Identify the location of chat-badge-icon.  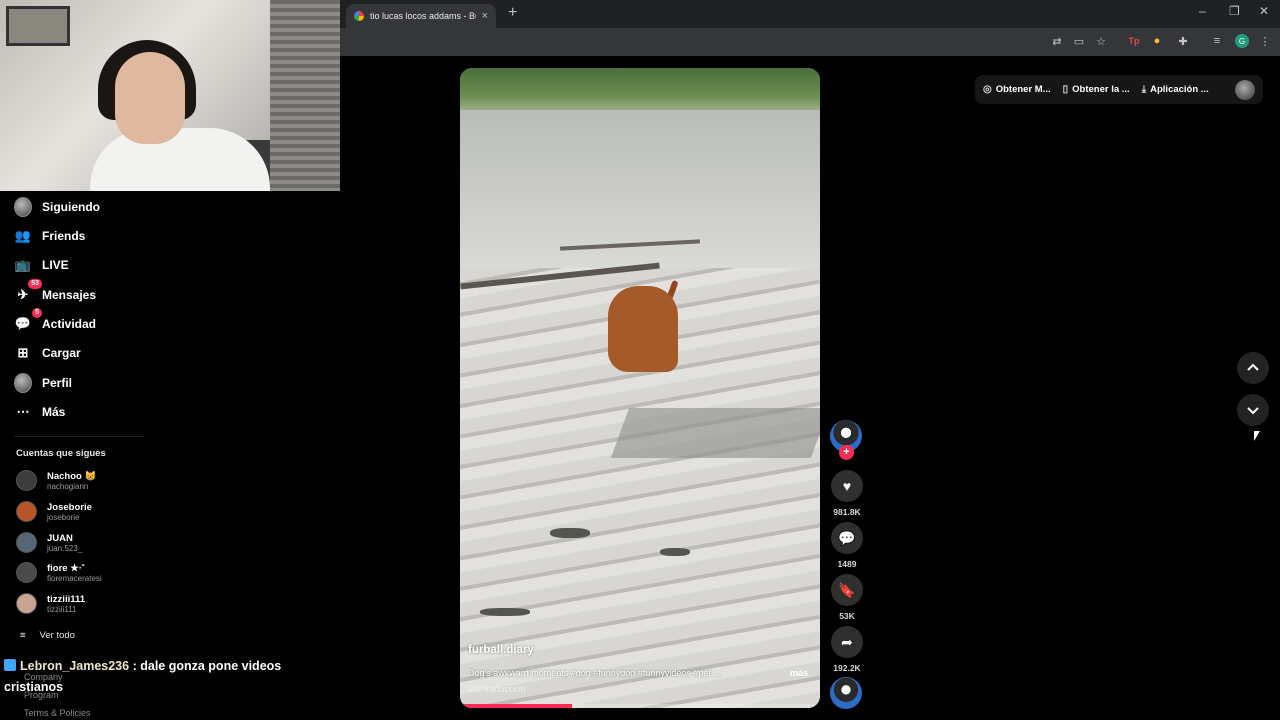
(10, 665).